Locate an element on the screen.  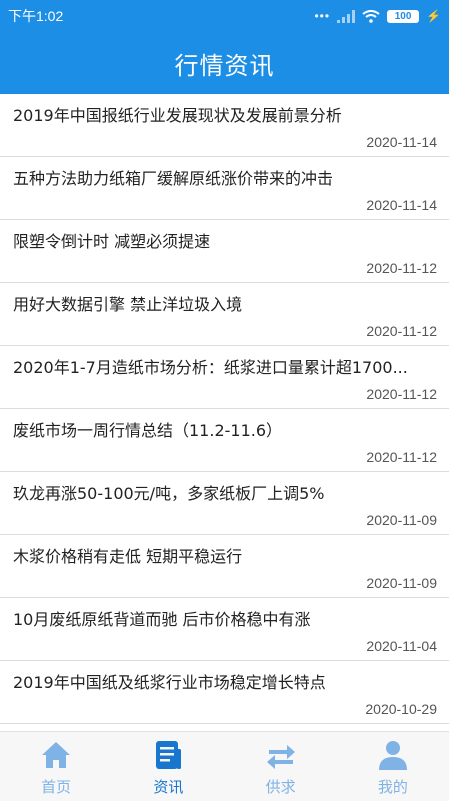
tab-label: 供求 is located at coordinates (280, 787).